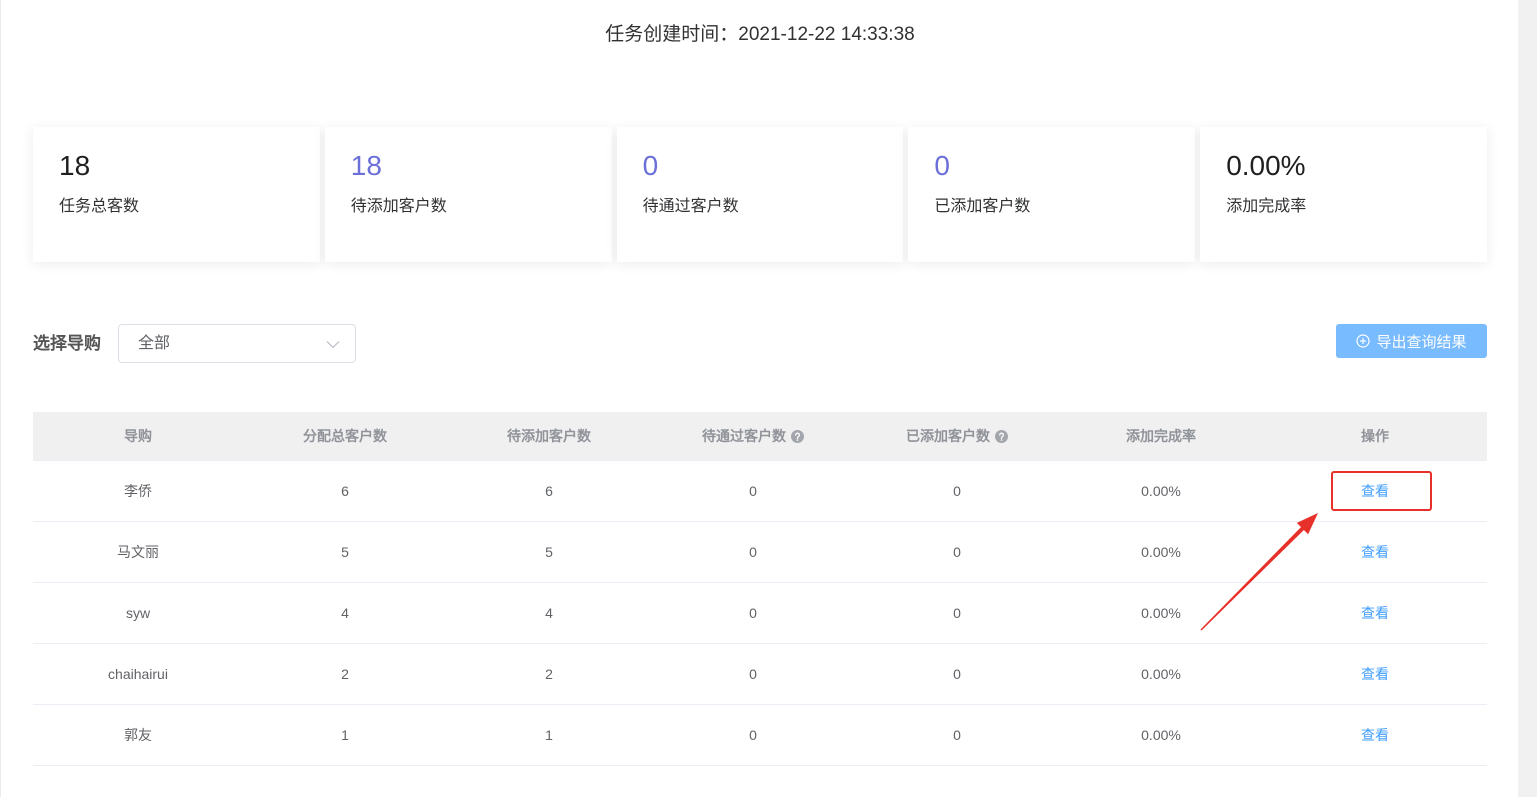 The height and width of the screenshot is (797, 1537). I want to click on stat-added-value: 0, so click(942, 165).